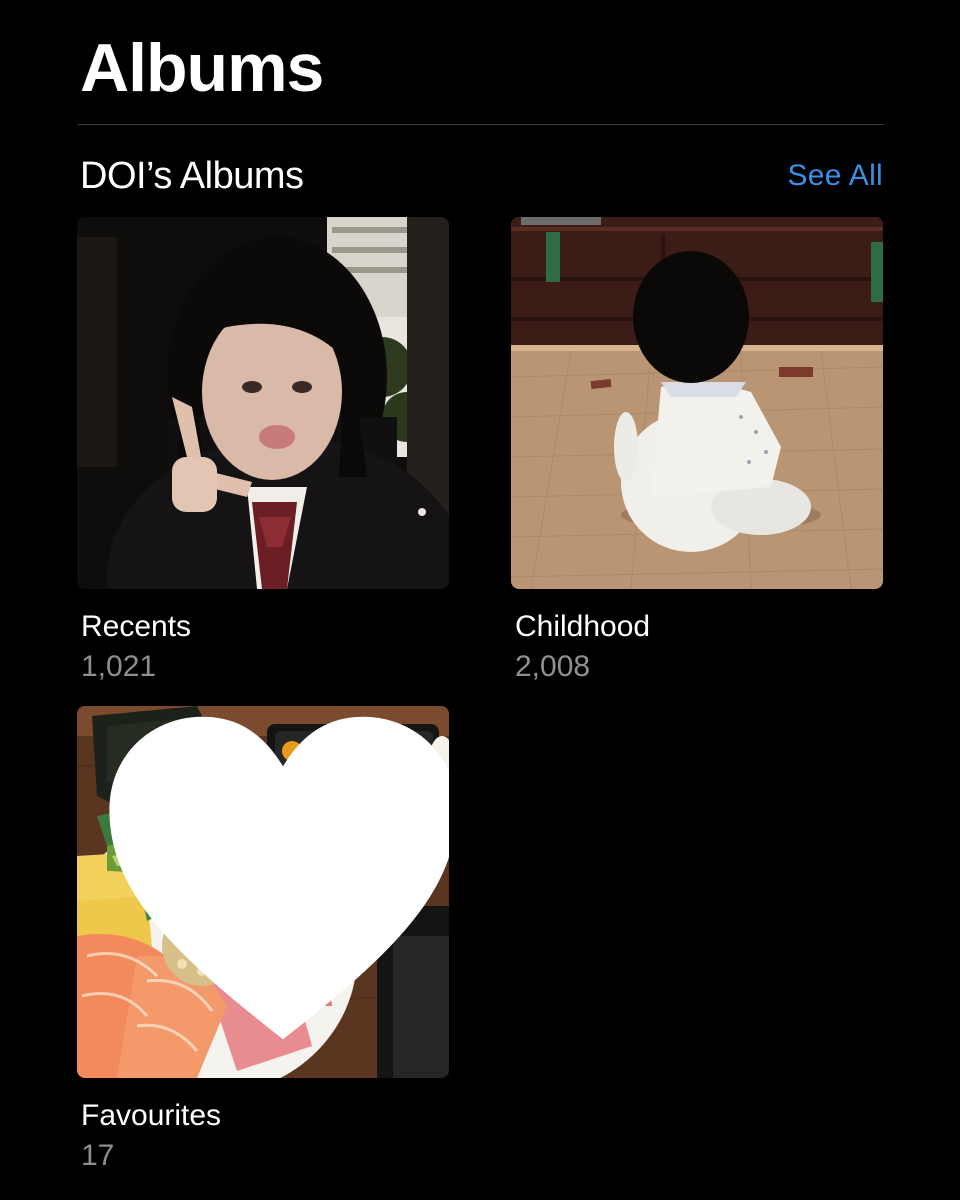 This screenshot has width=960, height=1200. I want to click on album-count: 17, so click(98, 1155).